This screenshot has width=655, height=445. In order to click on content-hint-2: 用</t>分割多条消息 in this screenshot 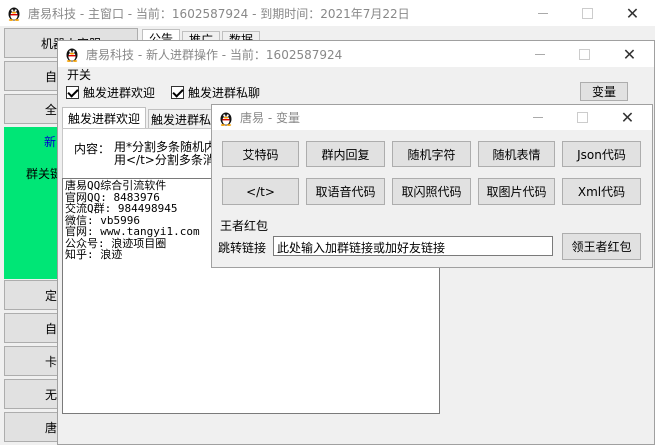, I will do `click(170, 160)`.